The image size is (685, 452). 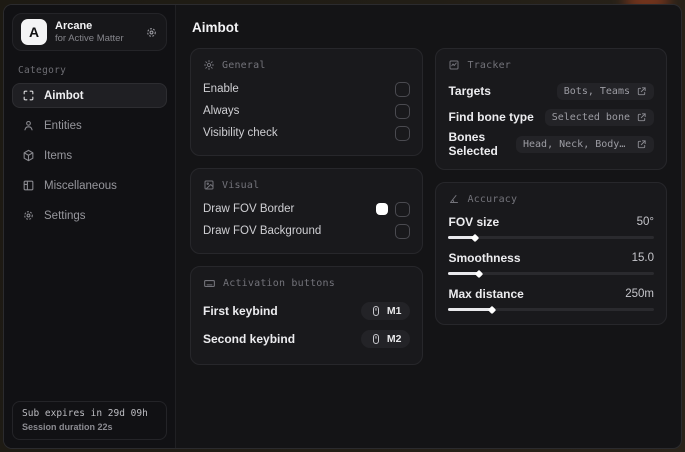 What do you see at coordinates (209, 185) in the screenshot?
I see `image-icon` at bounding box center [209, 185].